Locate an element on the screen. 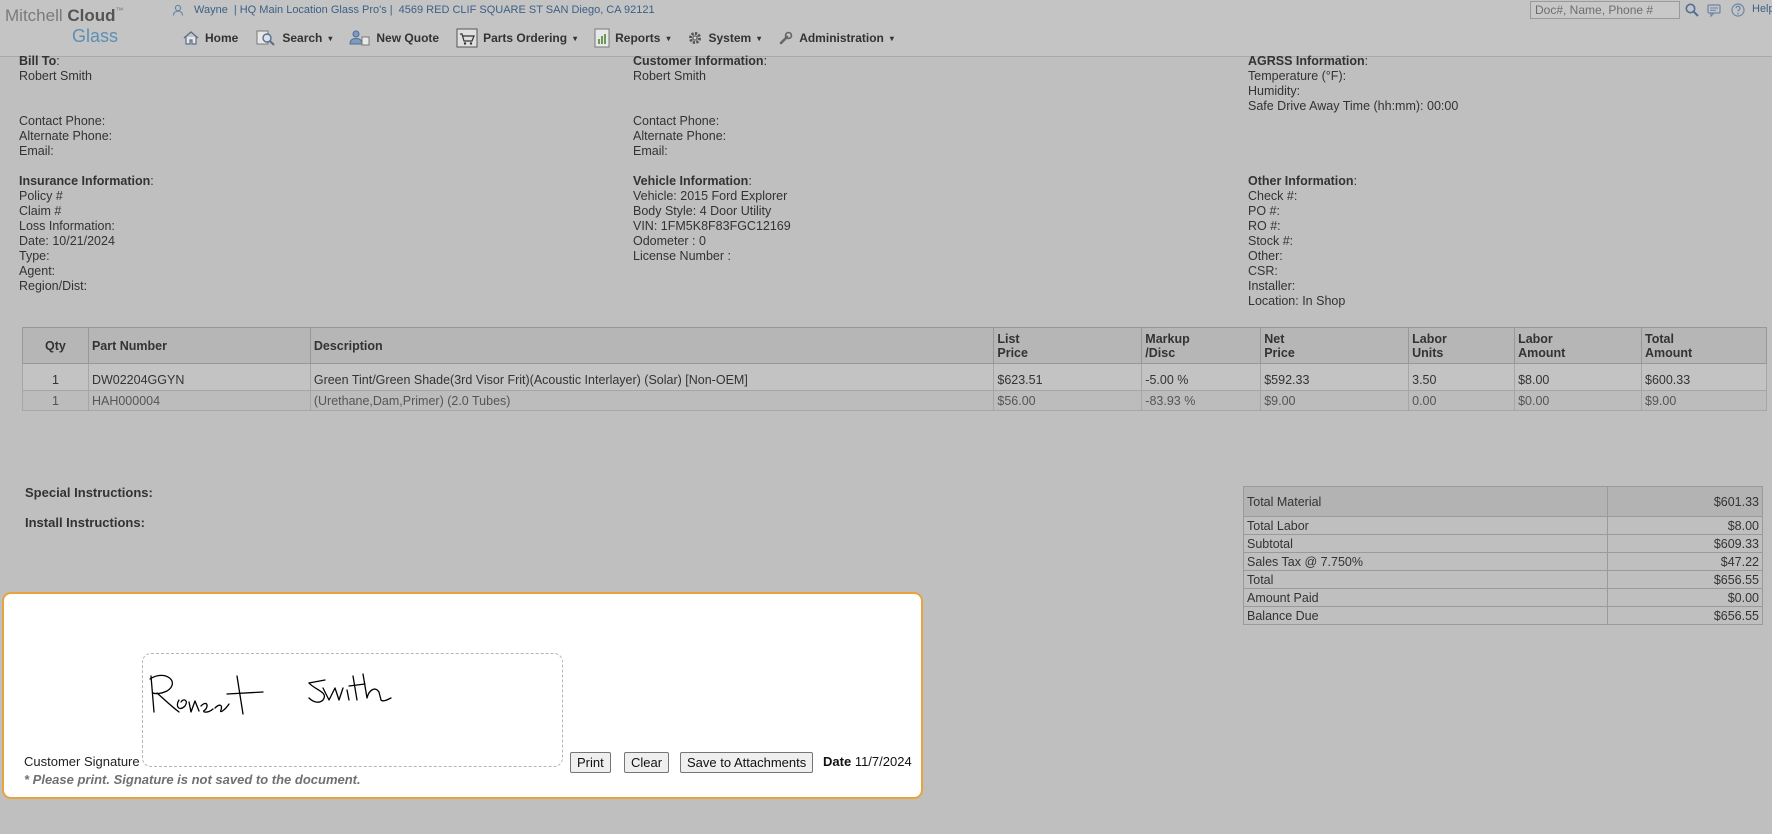 This screenshot has height=834, width=1772. other-installer: Installer: is located at coordinates (1272, 286).